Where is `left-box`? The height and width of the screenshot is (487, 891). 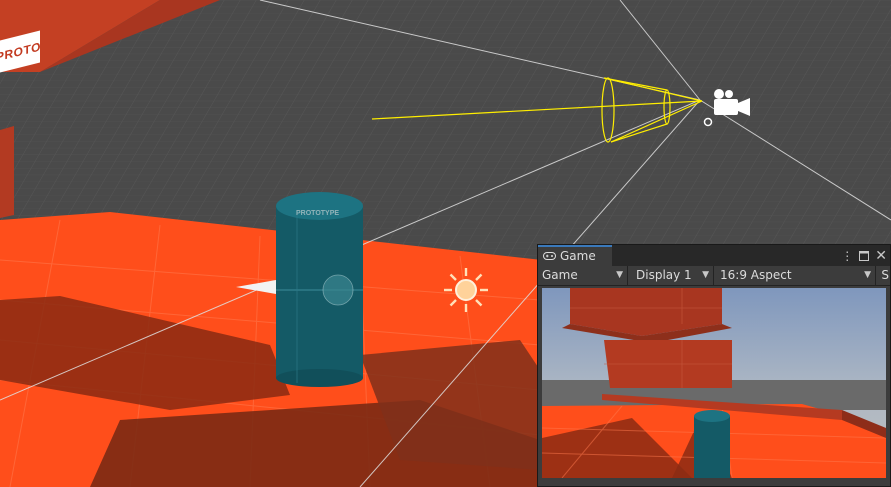 left-box is located at coordinates (7, 172).